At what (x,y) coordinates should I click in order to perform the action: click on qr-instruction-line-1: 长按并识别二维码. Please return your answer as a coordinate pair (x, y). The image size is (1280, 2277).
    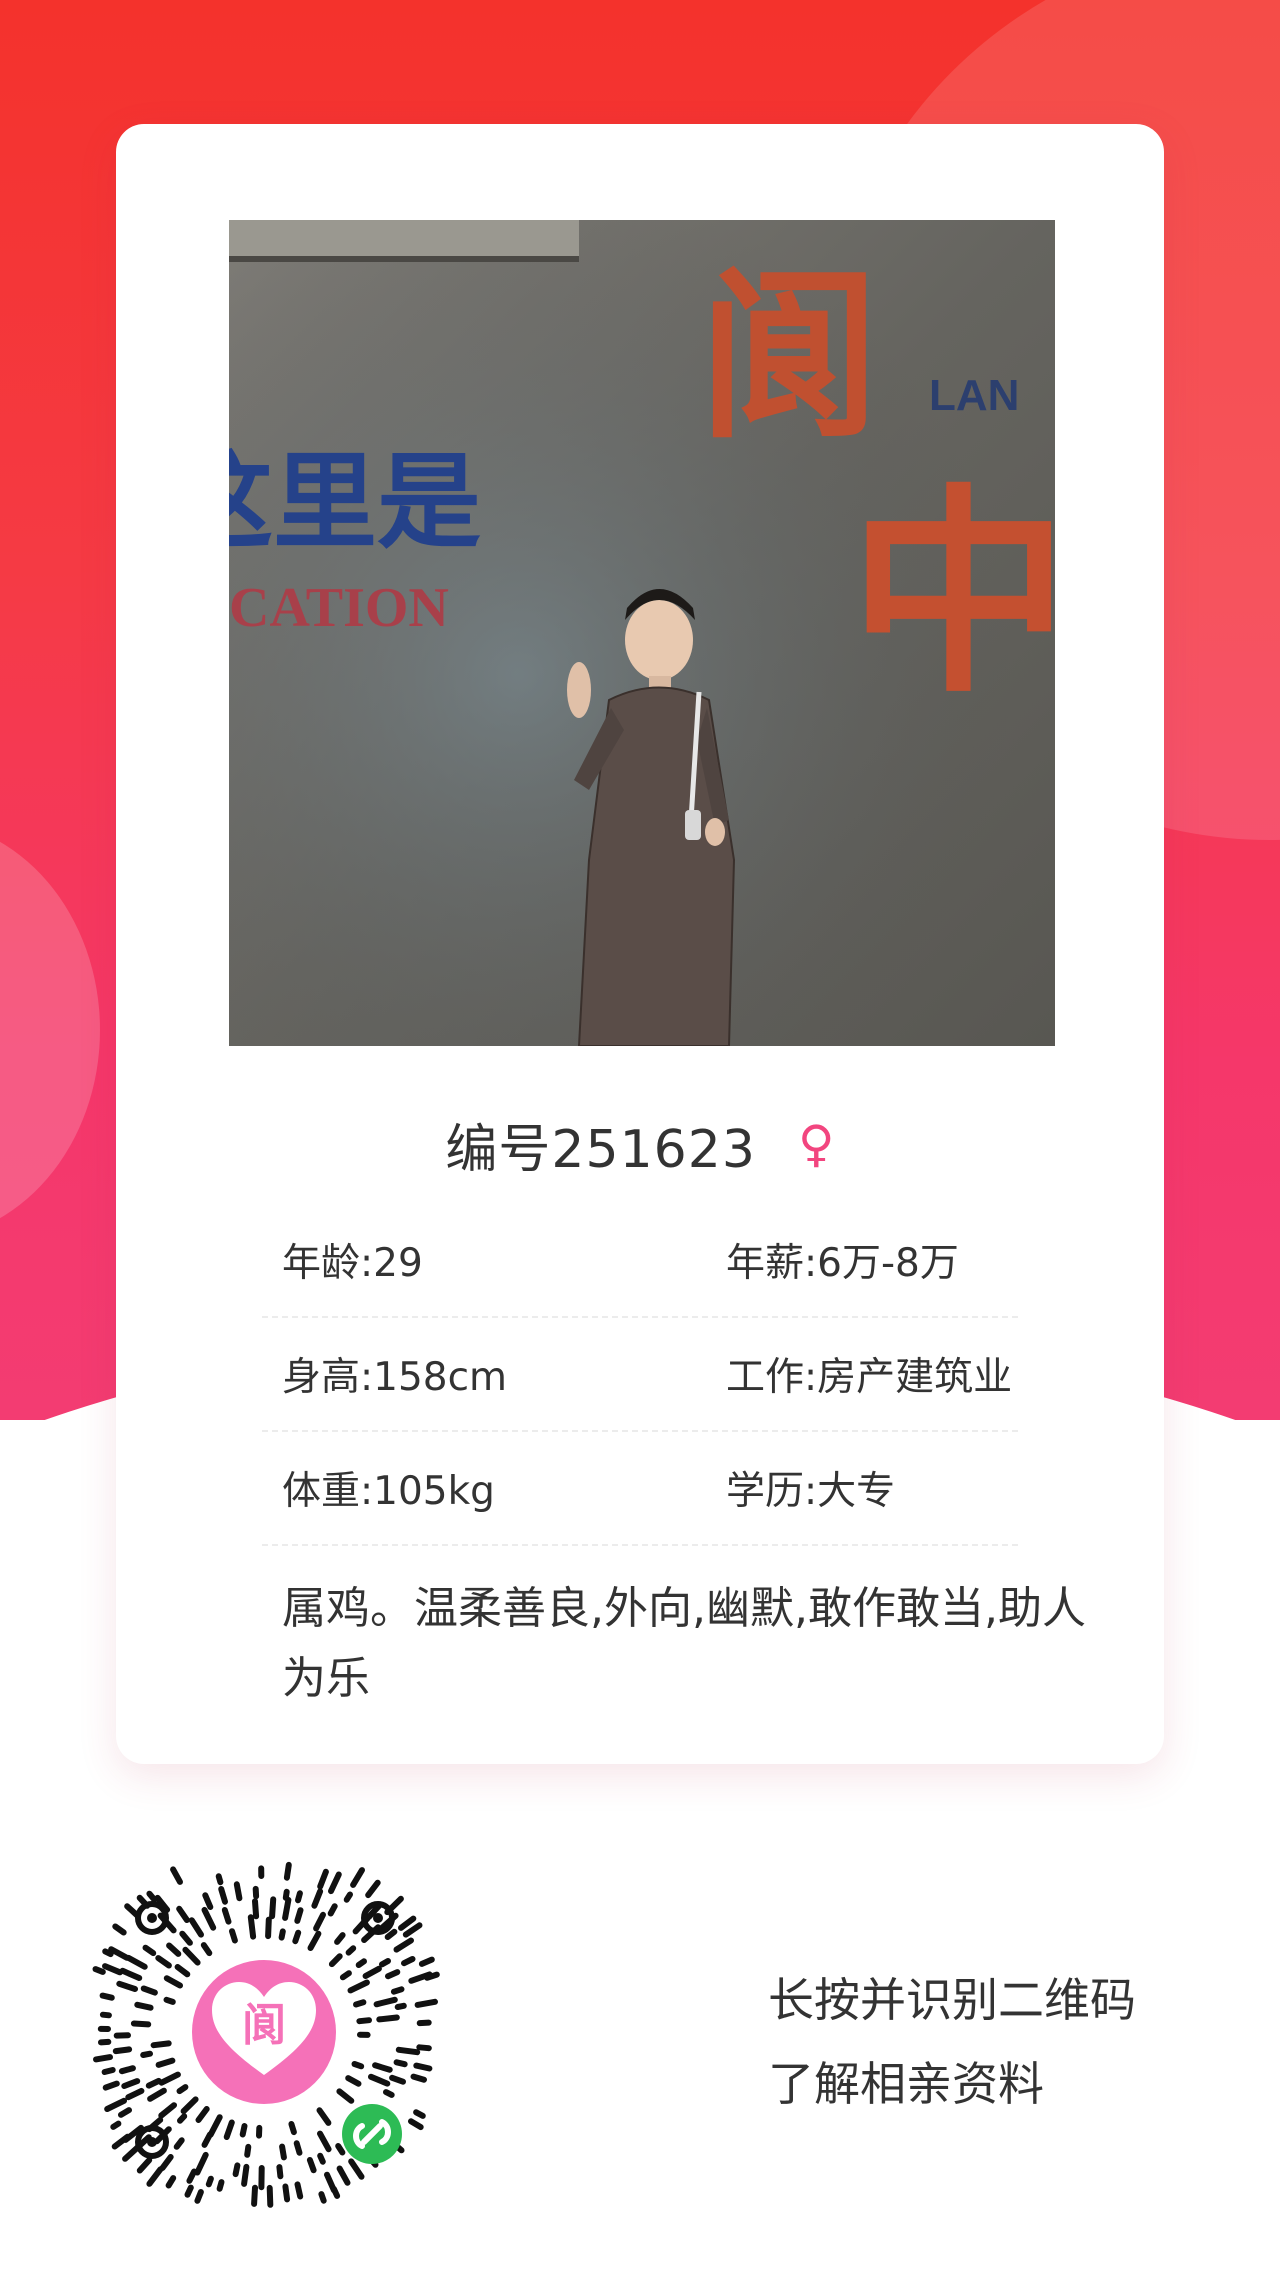
    Looking at the image, I should click on (952, 2000).